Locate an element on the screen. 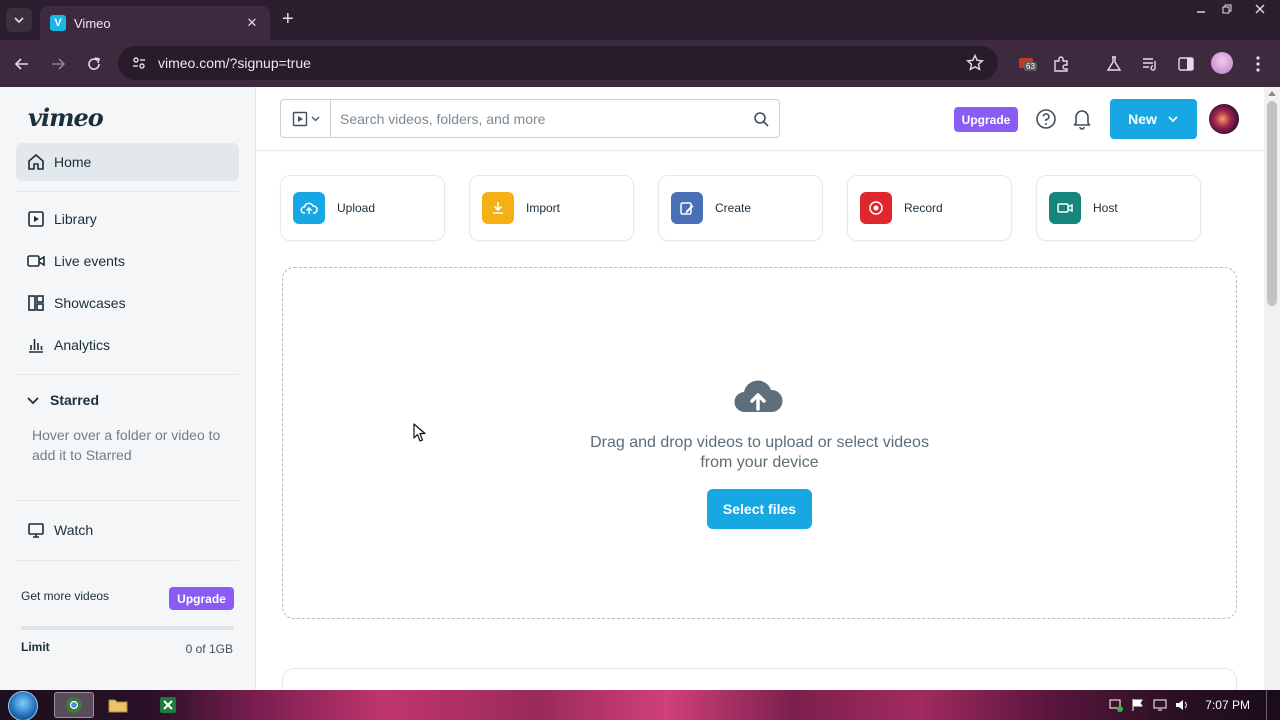 The width and height of the screenshot is (1280, 720). tab-search-button is located at coordinates (19, 20).